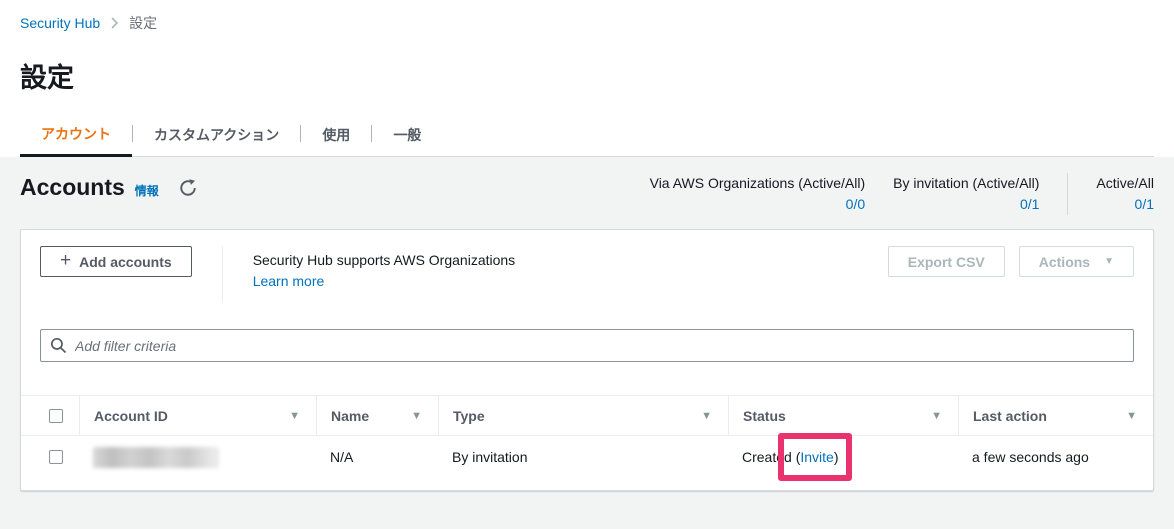  I want to click on column-label: Name, so click(350, 415).